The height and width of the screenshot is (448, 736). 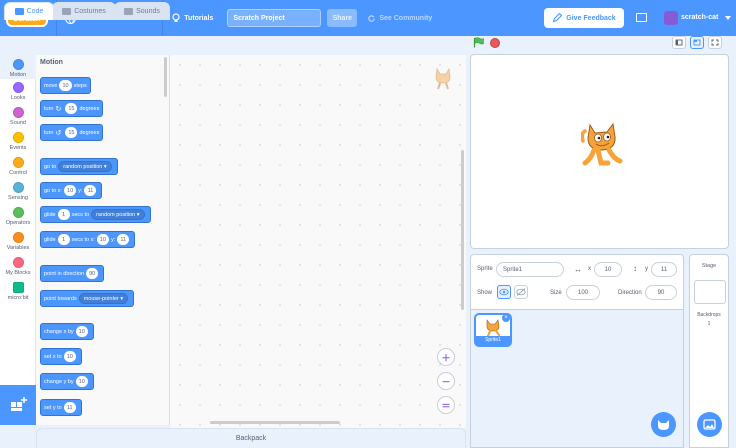 What do you see at coordinates (697, 42) in the screenshot?
I see `large-stage-button` at bounding box center [697, 42].